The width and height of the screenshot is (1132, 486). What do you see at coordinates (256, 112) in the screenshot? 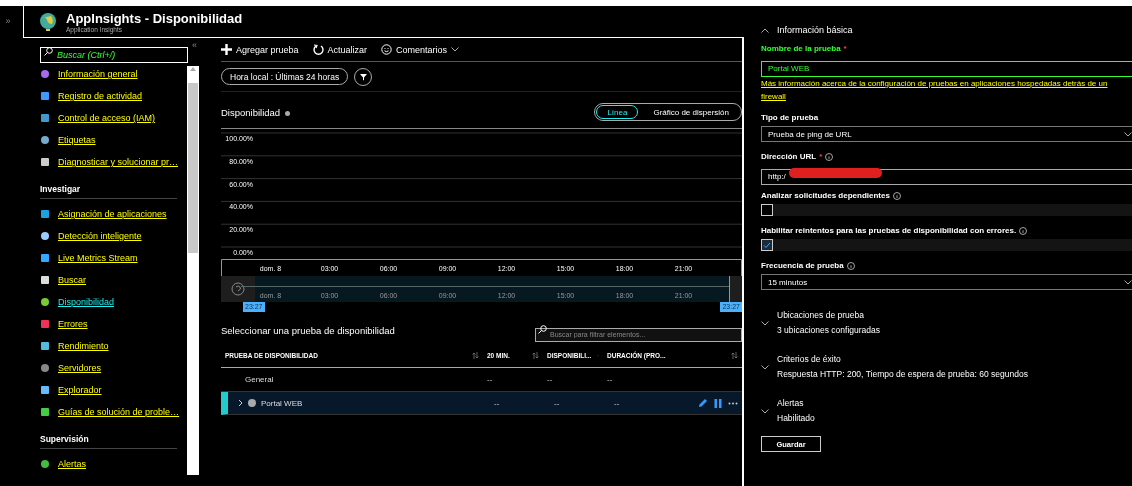
I see `chart-title: Disponibilidad` at bounding box center [256, 112].